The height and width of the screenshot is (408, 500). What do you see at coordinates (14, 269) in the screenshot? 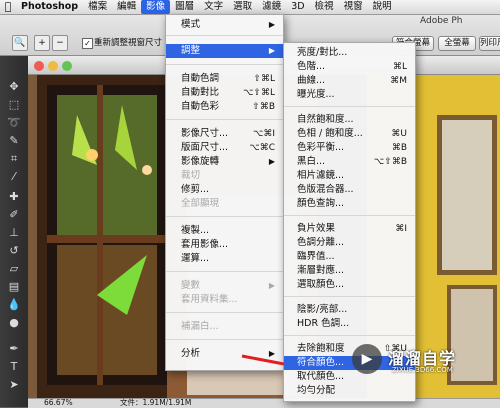
I see `eraser-tool-icon: ▱` at bounding box center [14, 269].